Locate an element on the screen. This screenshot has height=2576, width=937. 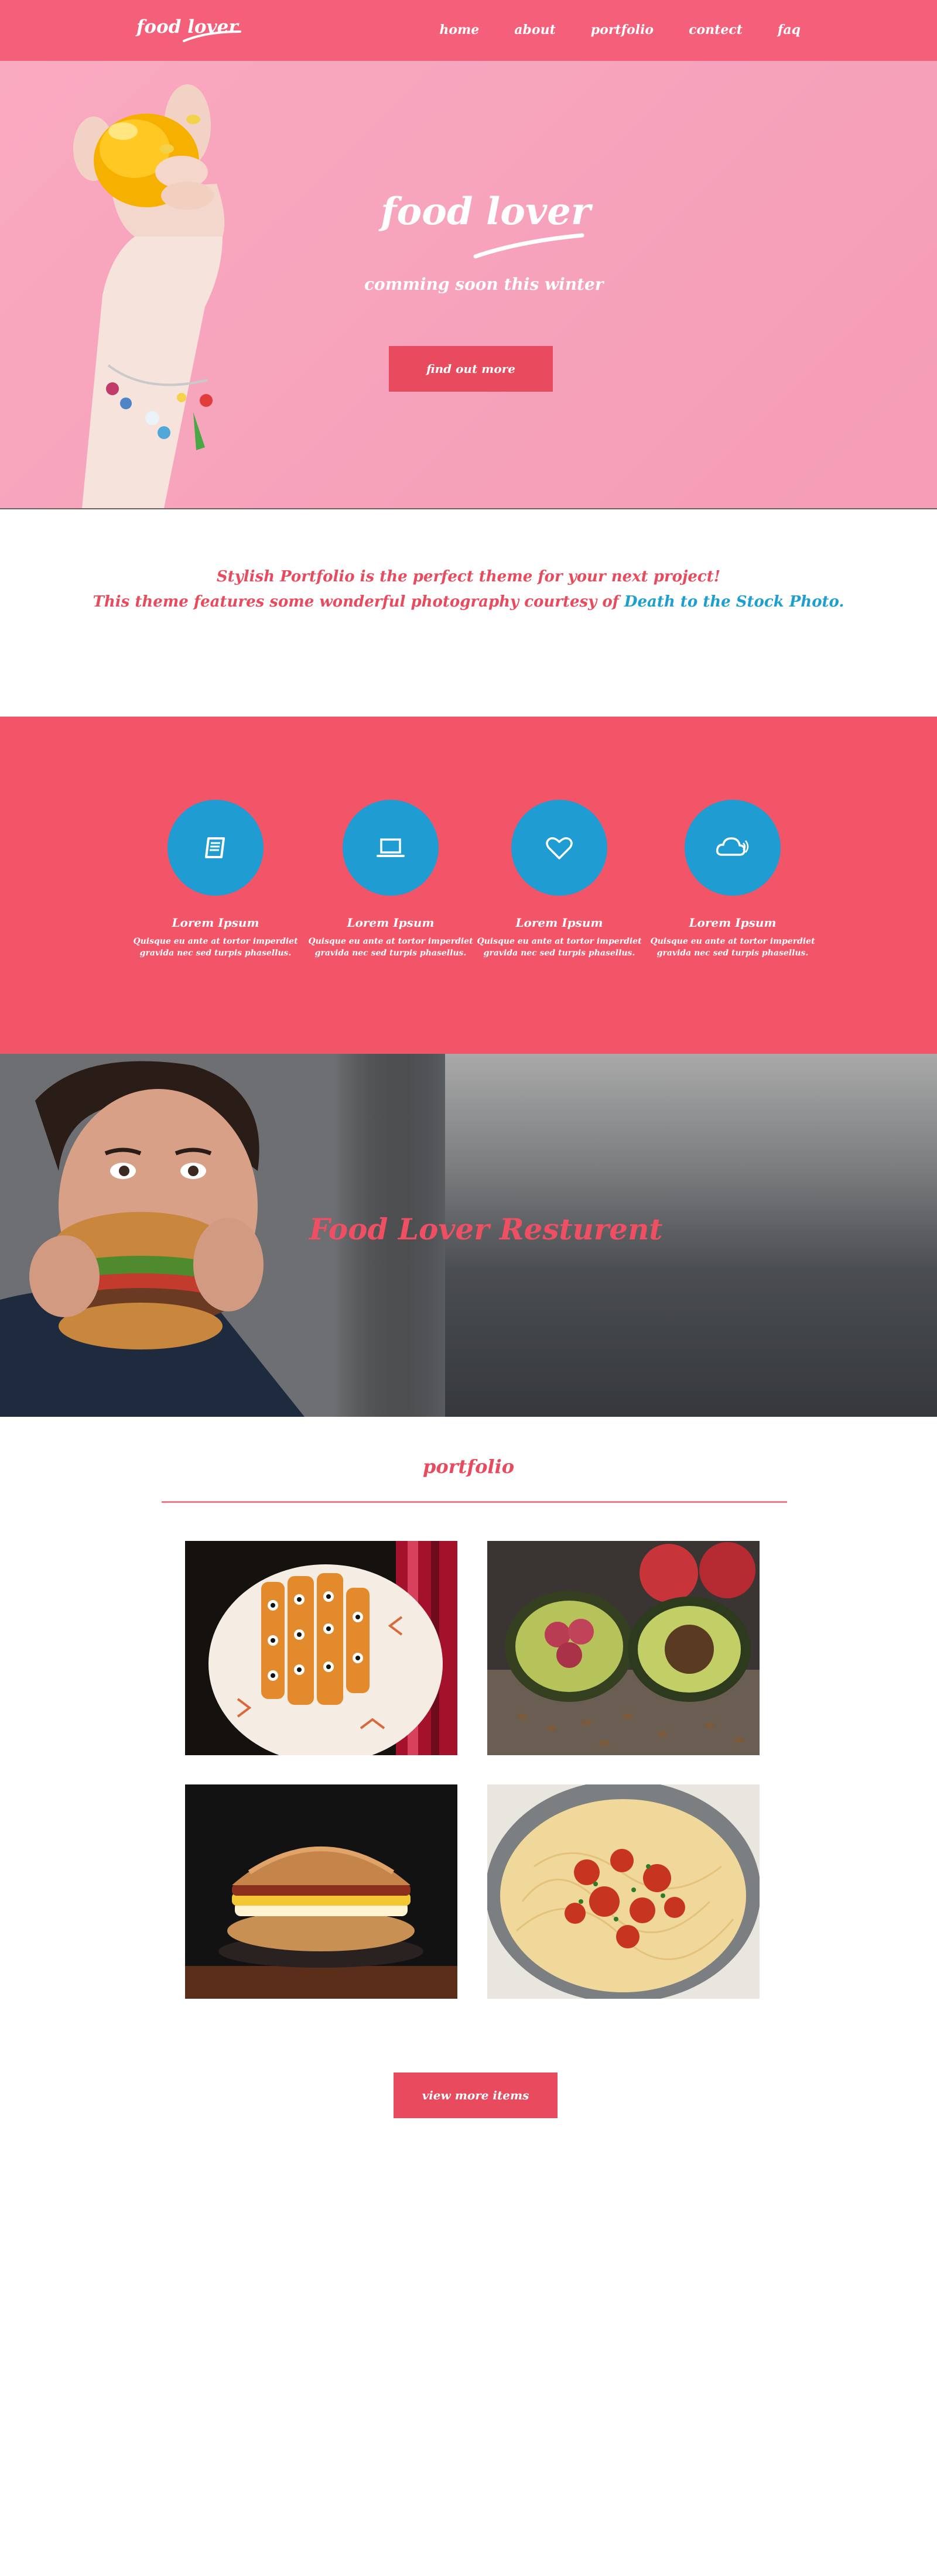
book-icon is located at coordinates (215, 847).